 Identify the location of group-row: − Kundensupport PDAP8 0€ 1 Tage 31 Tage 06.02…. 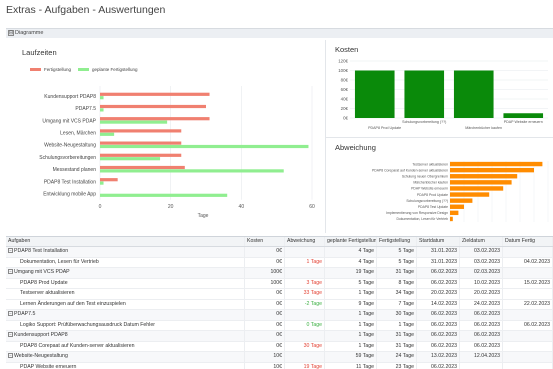
(279, 336).